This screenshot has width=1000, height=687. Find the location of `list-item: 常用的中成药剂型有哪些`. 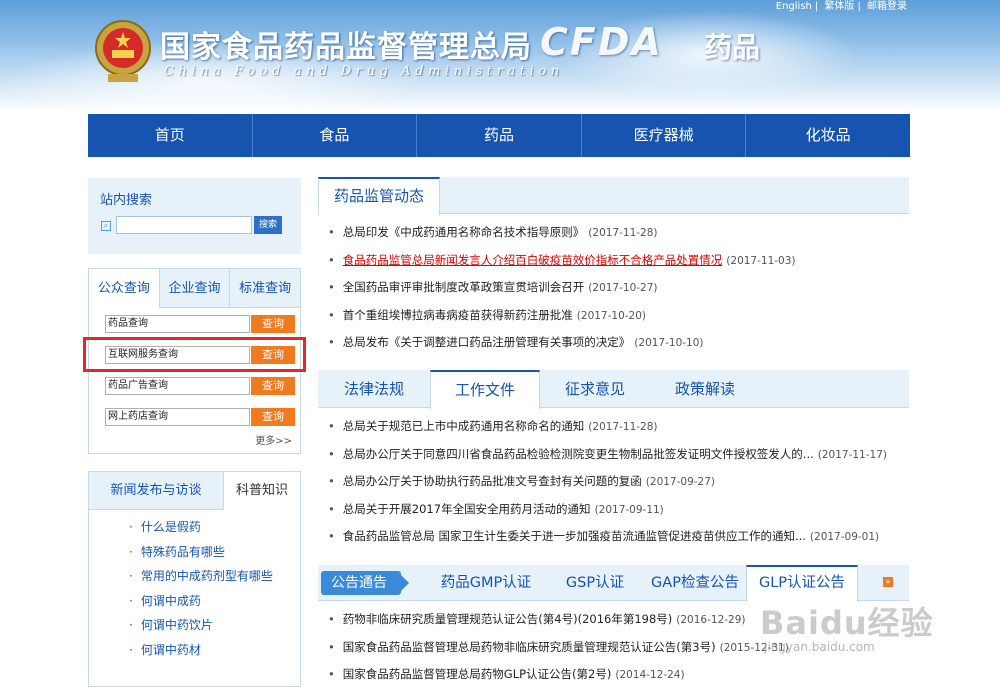

list-item: 常用的中成药剂型有哪些 is located at coordinates (201, 579).